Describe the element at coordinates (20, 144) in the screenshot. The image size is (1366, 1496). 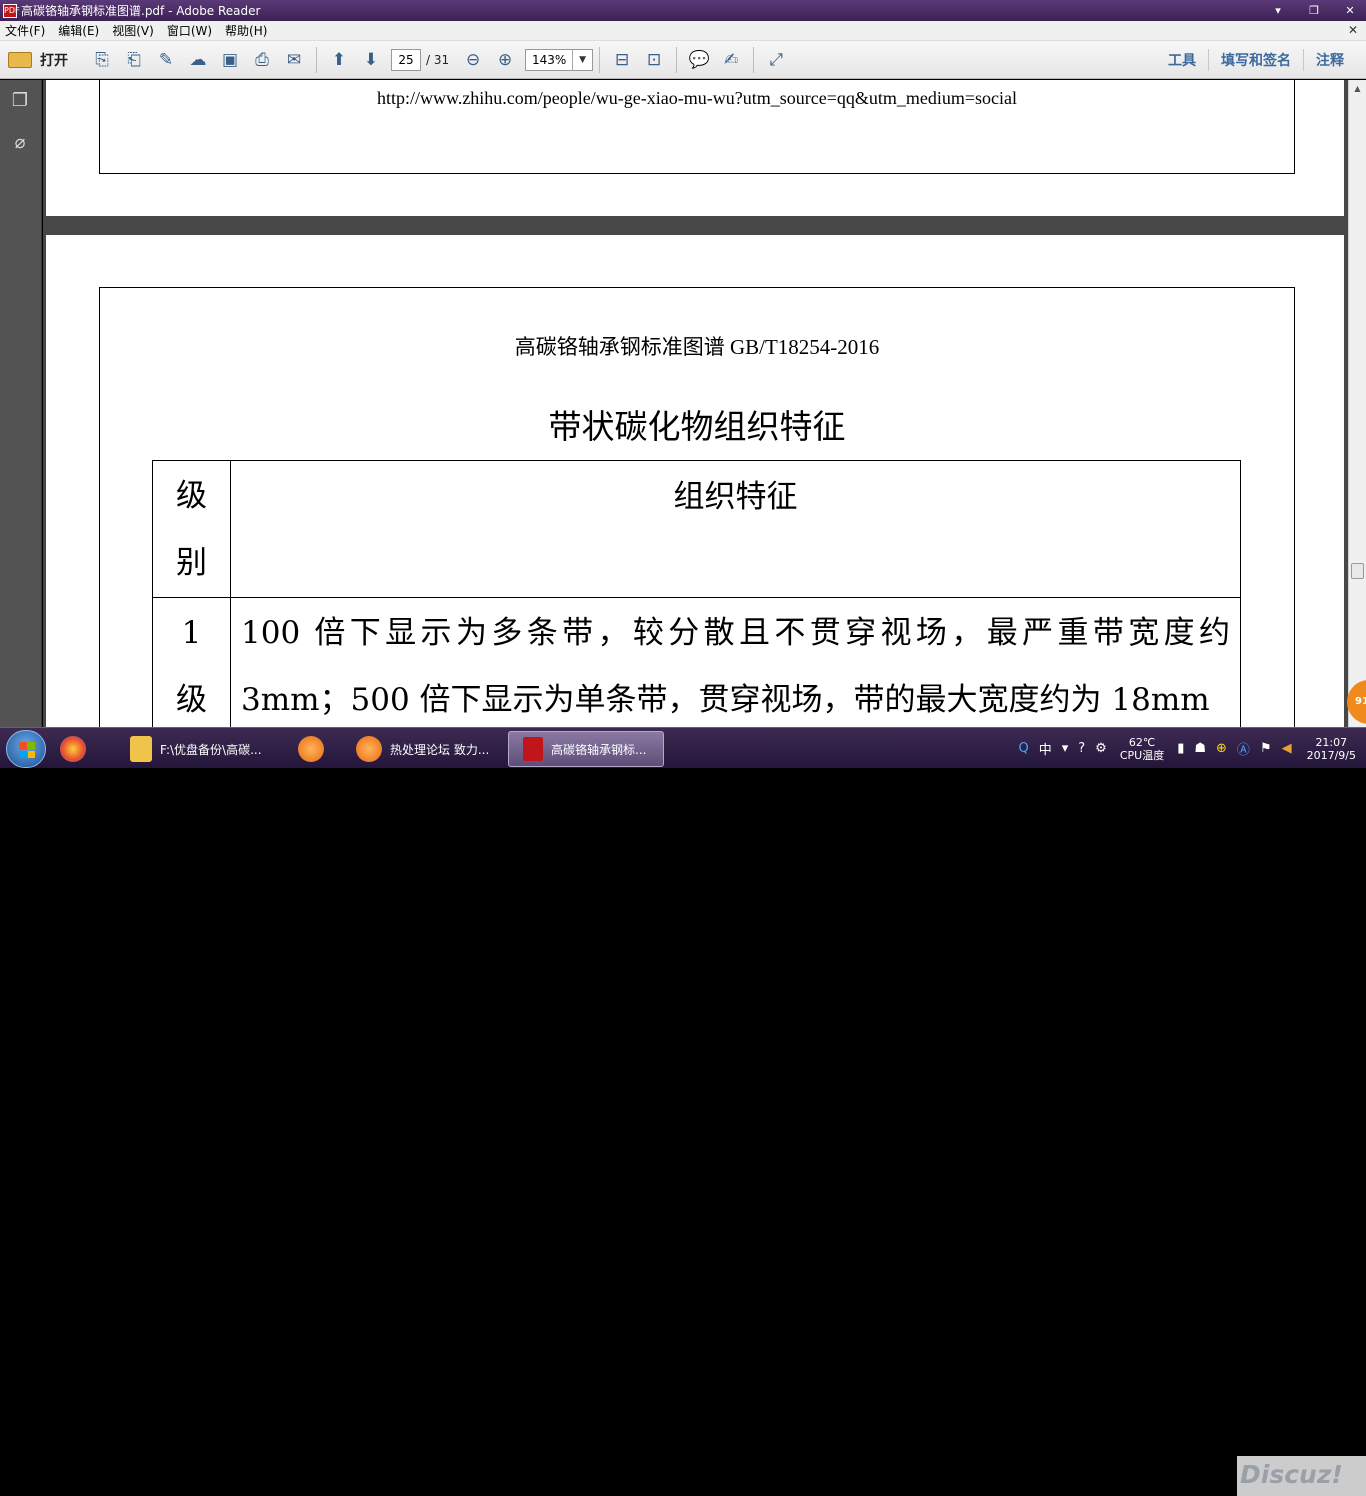
I see `attachment-icon: ⌀` at that location.